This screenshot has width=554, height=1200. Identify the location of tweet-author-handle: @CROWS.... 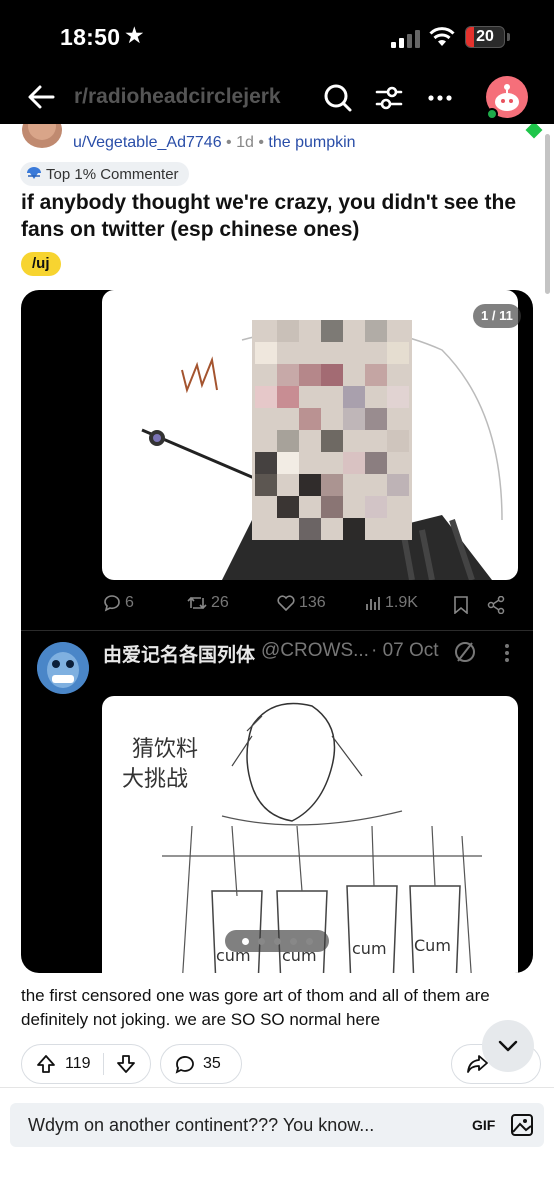
(315, 650).